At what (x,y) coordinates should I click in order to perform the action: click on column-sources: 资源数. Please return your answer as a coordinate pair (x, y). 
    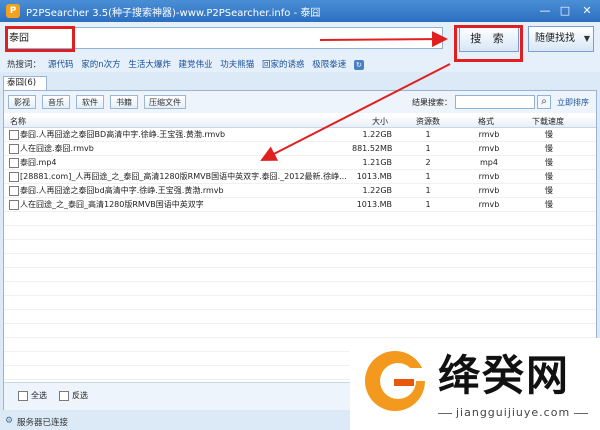
    Looking at the image, I should click on (428, 121).